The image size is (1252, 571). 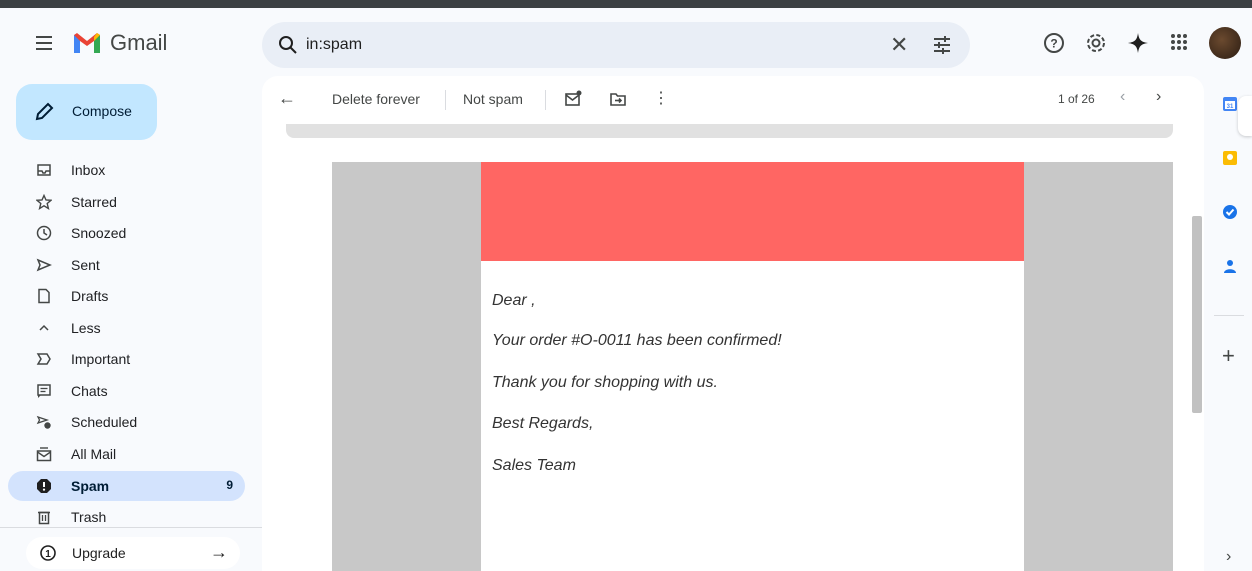 I want to click on all-mail-icon, so click(x=44, y=454).